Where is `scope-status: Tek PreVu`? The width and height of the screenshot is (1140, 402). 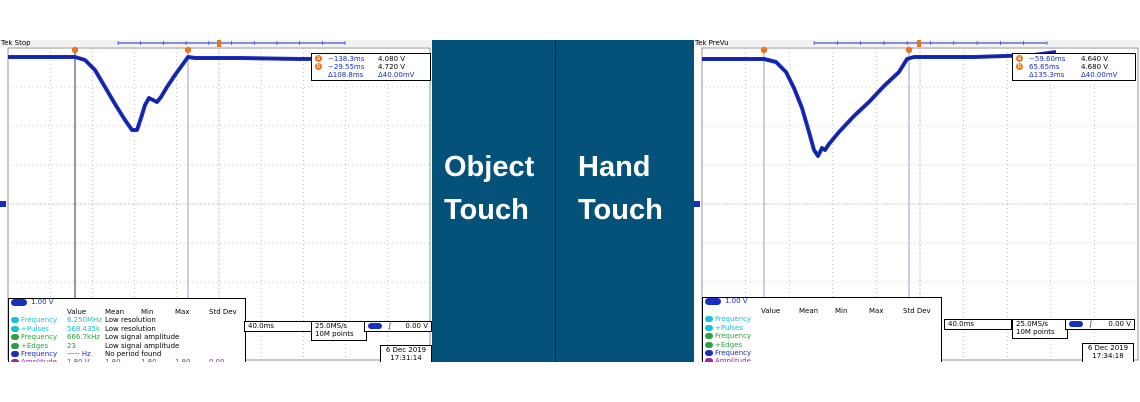 scope-status: Tek PreVu is located at coordinates (712, 43).